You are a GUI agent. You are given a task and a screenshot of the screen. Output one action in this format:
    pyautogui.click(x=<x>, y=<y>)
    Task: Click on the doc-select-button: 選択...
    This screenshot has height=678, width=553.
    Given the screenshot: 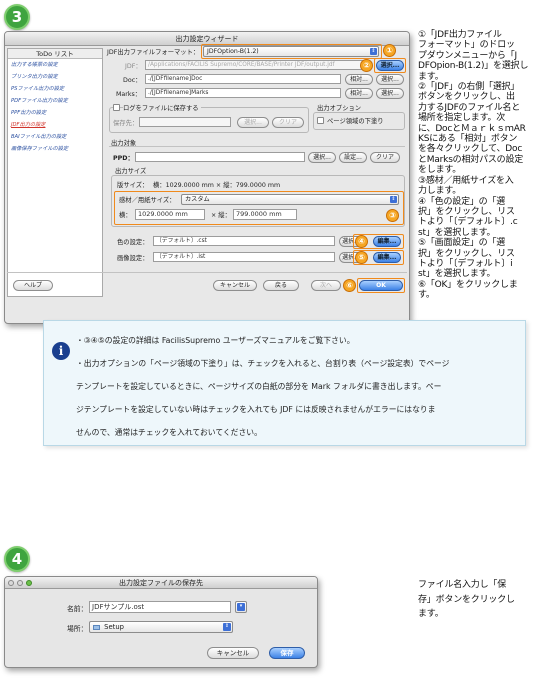 What is the action you would take?
    pyautogui.click(x=390, y=79)
    